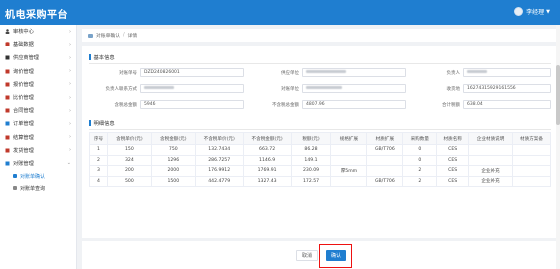  What do you see at coordinates (108, 35) in the screenshot?
I see `breadcrumb-parent: 对账单确认` at bounding box center [108, 35].